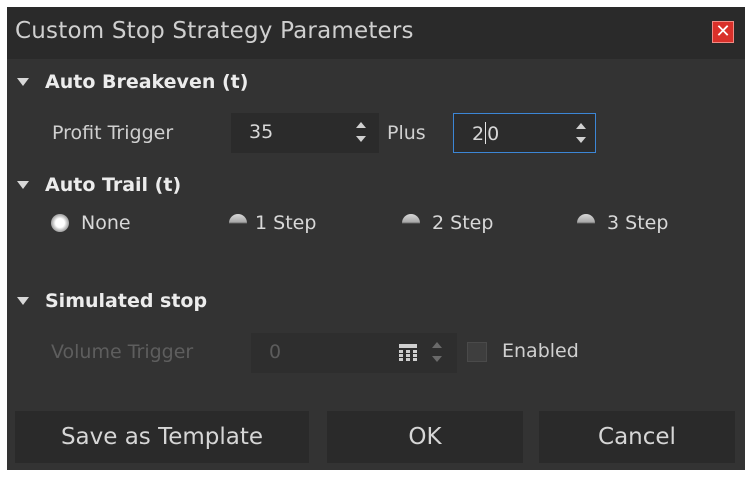  What do you see at coordinates (493, 134) in the screenshot?
I see `plus-value-after: 0` at bounding box center [493, 134].